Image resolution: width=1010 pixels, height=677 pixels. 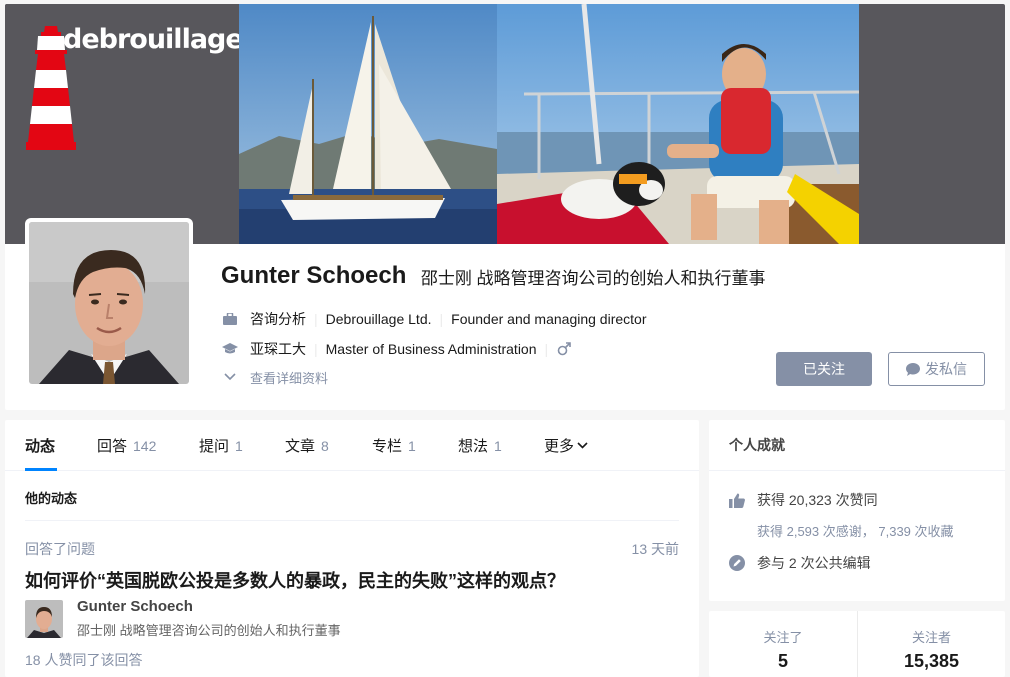 What do you see at coordinates (431, 349) in the screenshot?
I see `education-major: Master of Business Administration` at bounding box center [431, 349].